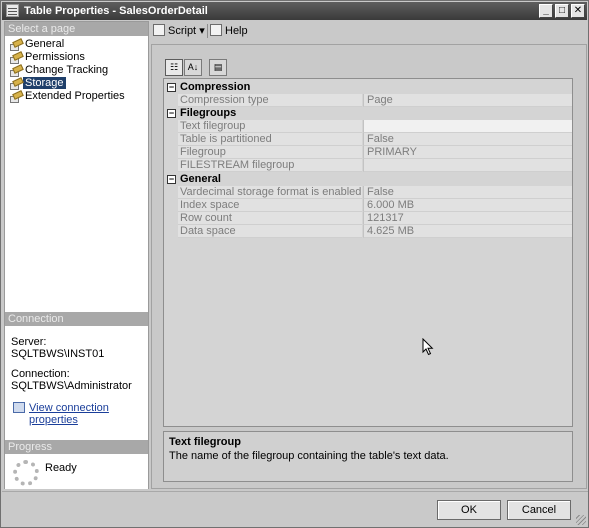 The image size is (589, 528). Describe the element at coordinates (428, 347) in the screenshot. I see `mouse-cursor-icon` at that location.